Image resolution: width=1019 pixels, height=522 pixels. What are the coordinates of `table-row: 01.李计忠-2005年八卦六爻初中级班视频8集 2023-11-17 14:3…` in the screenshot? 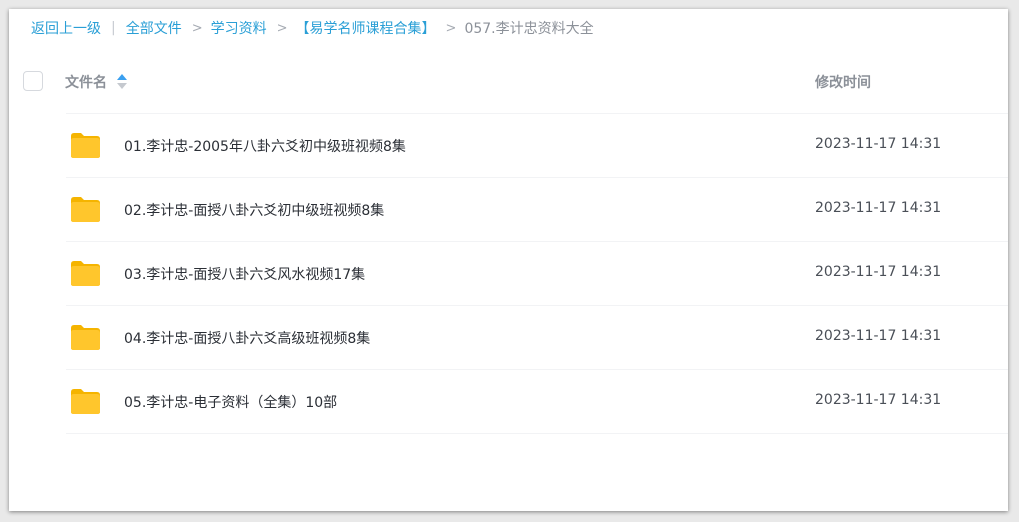 It's located at (537, 145).